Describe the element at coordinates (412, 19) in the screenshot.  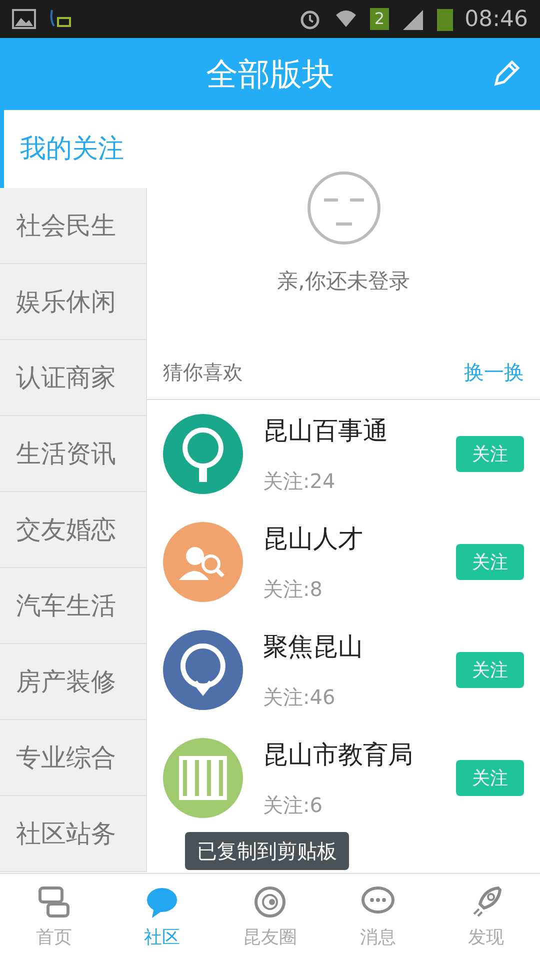
I see `signal-icon` at that location.